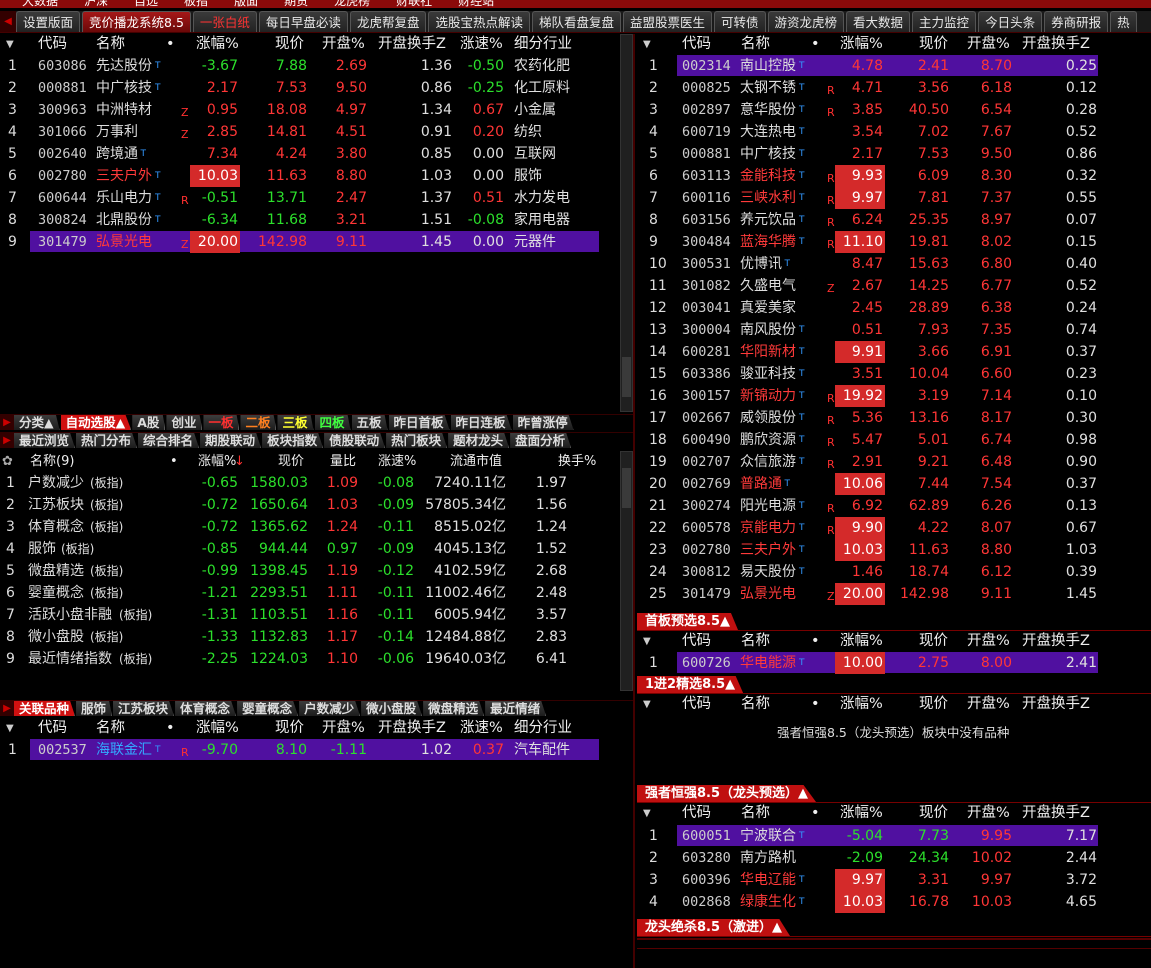 The width and height of the screenshot is (1151, 968). What do you see at coordinates (706, 198) in the screenshot?
I see `stock-code: 600116` at bounding box center [706, 198].